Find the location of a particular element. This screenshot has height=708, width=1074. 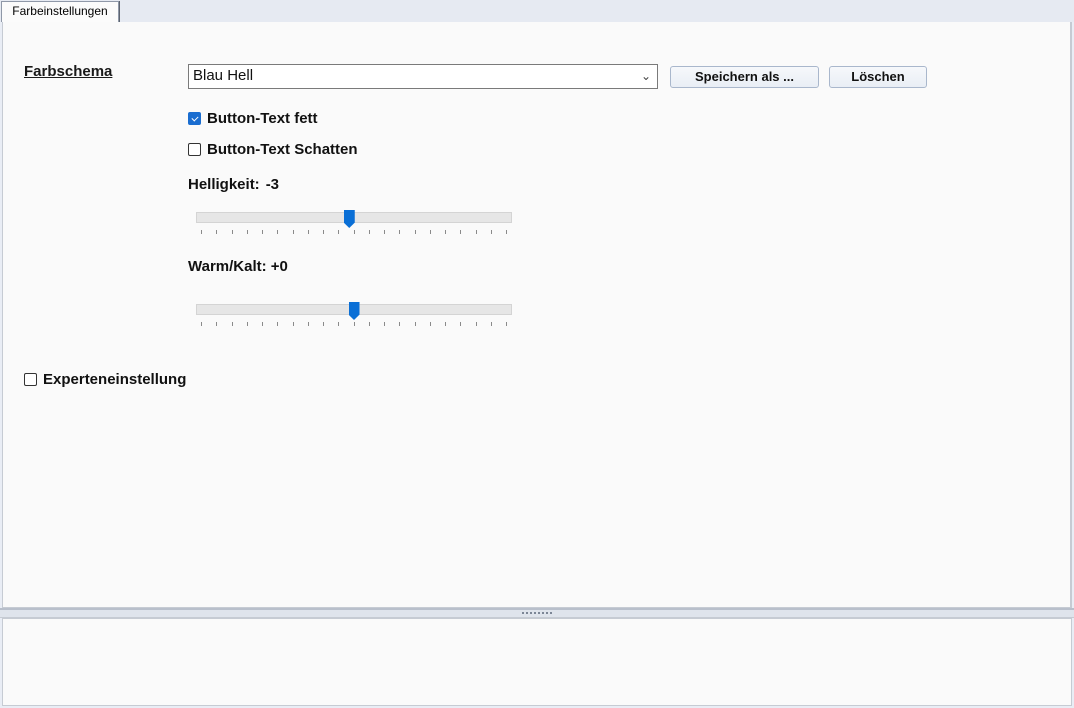

warm-kalt-label: Warm/Kalt: +0 is located at coordinates (238, 266).